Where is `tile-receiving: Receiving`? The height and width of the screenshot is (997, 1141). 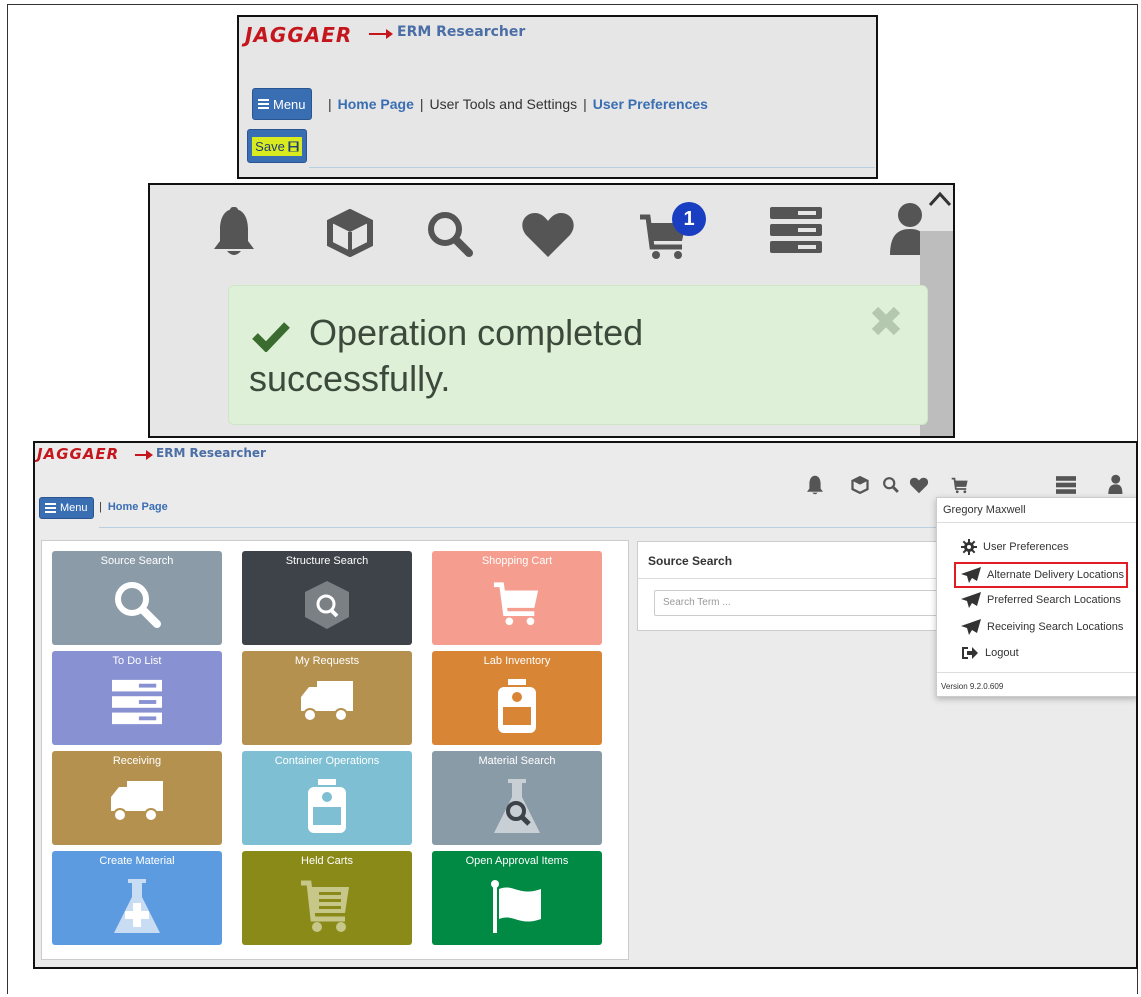
tile-receiving: Receiving is located at coordinates (137, 798).